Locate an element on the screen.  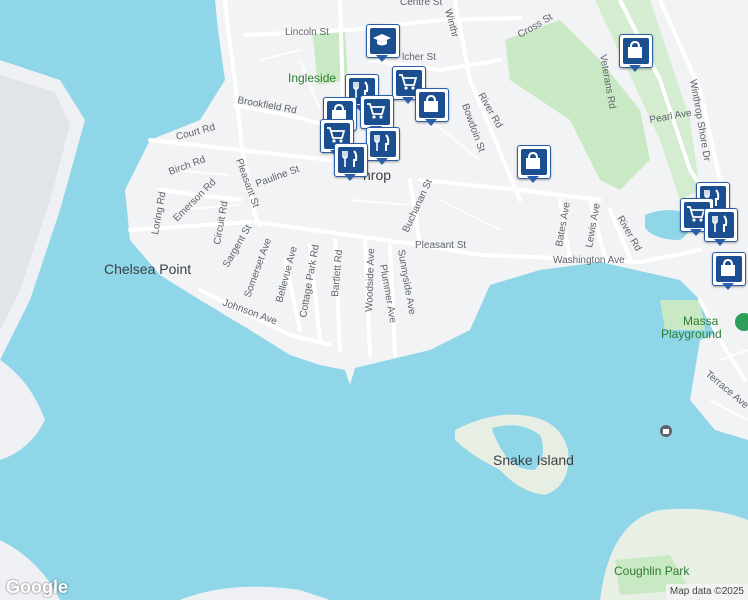
label-washington-ave: Washington Ave is located at coordinates (589, 260).